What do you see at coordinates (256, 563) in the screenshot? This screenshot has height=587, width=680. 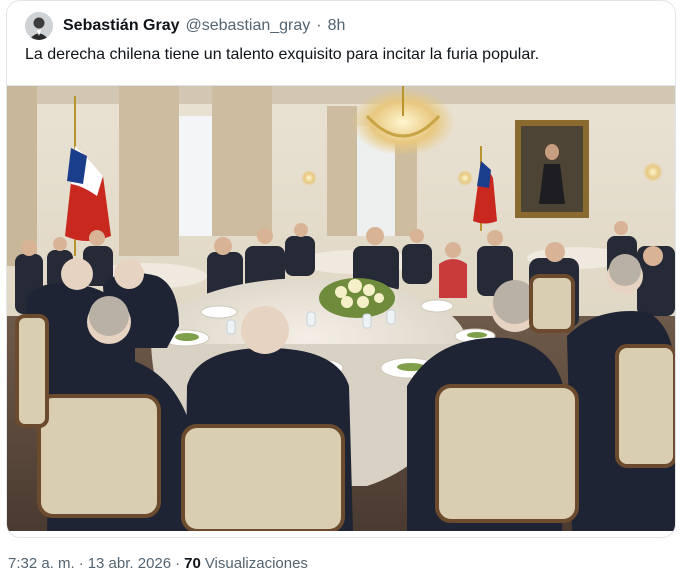 I see `views-label: Visualizaciones` at bounding box center [256, 563].